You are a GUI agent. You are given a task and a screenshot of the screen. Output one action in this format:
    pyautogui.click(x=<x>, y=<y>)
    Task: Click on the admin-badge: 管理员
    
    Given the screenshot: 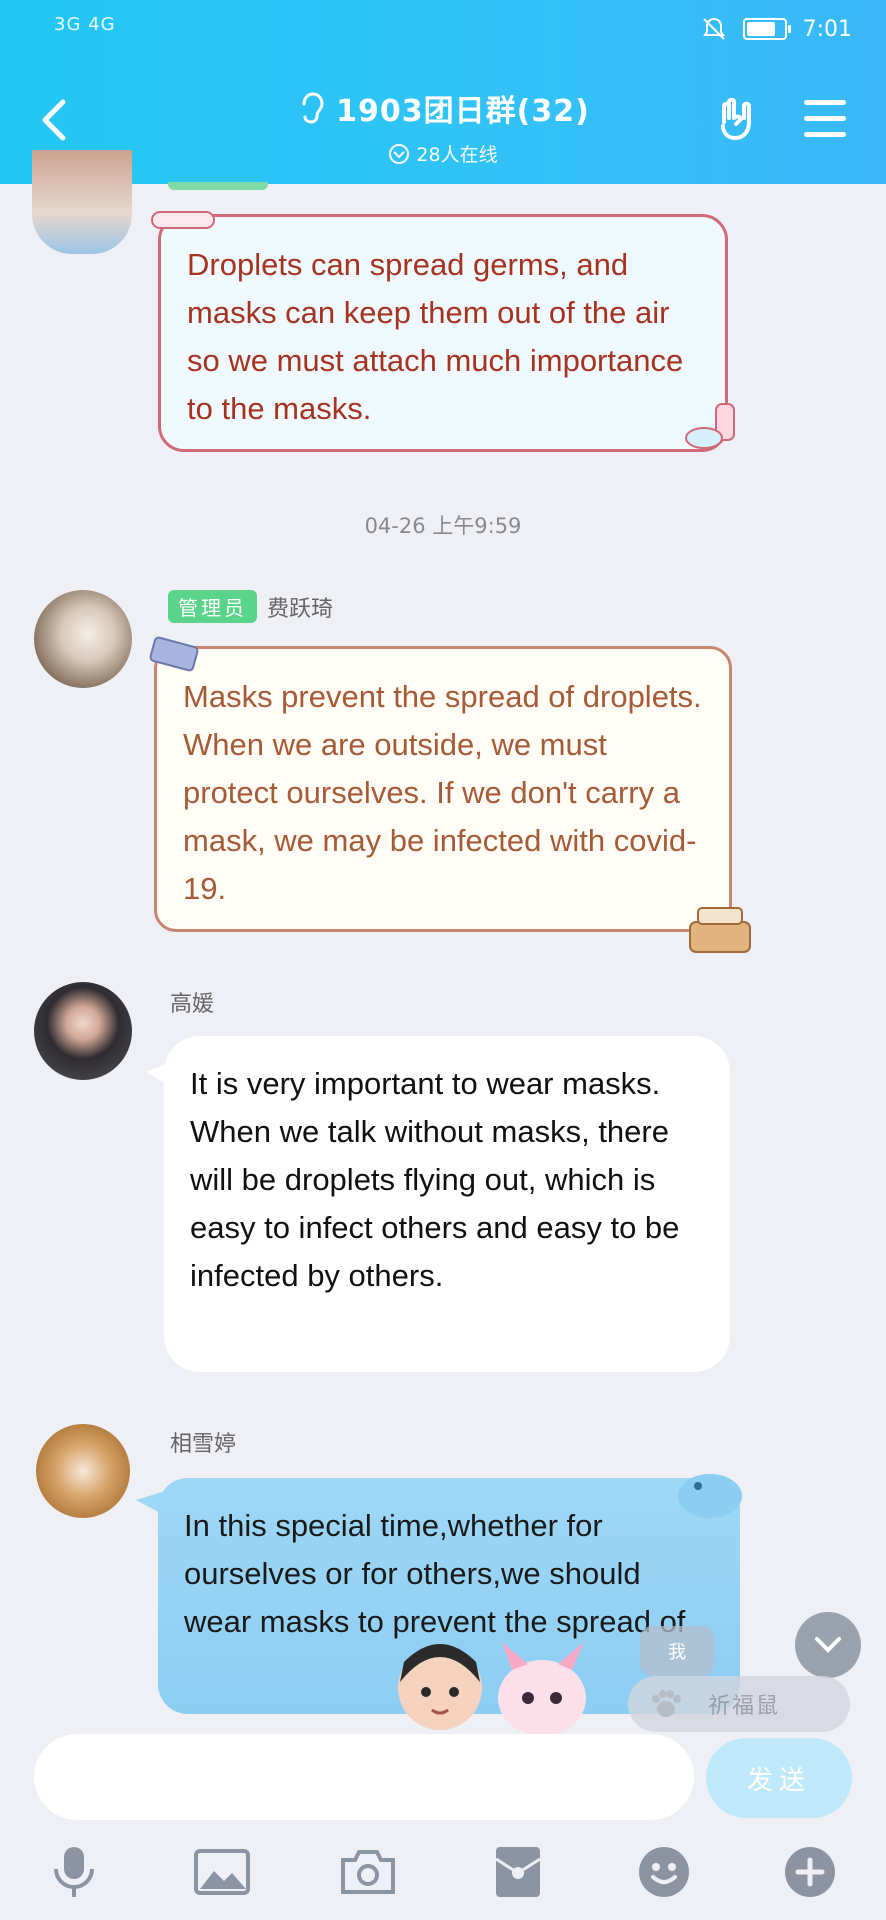 What is the action you would take?
    pyautogui.click(x=212, y=606)
    